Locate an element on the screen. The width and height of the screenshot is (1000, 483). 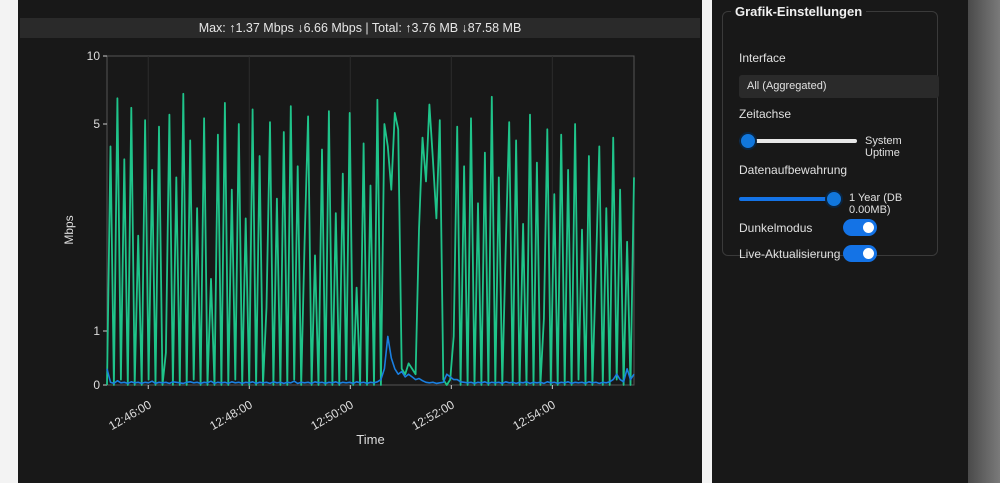
live-update-label: Live-Aktualisierung is located at coordinates (790, 254).